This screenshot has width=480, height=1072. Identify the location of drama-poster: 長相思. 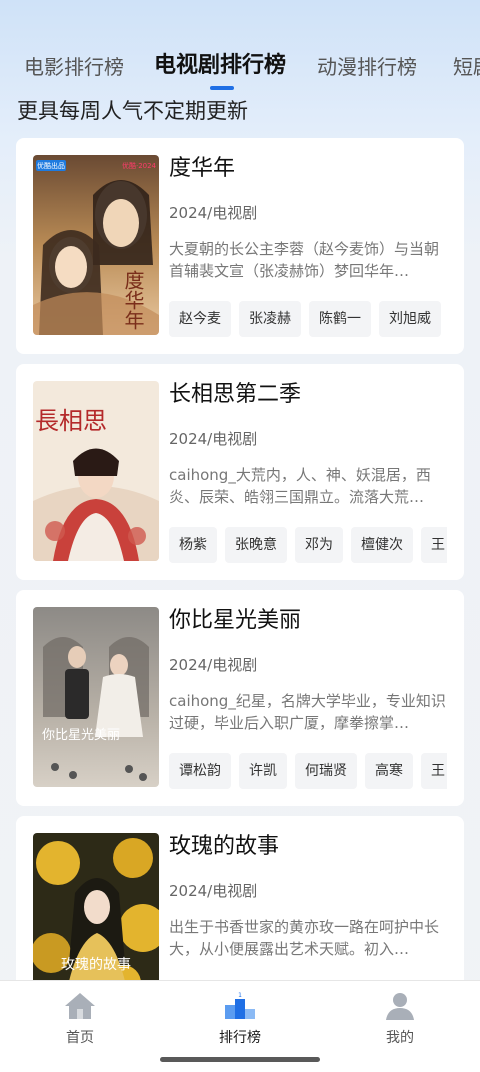
(96, 471).